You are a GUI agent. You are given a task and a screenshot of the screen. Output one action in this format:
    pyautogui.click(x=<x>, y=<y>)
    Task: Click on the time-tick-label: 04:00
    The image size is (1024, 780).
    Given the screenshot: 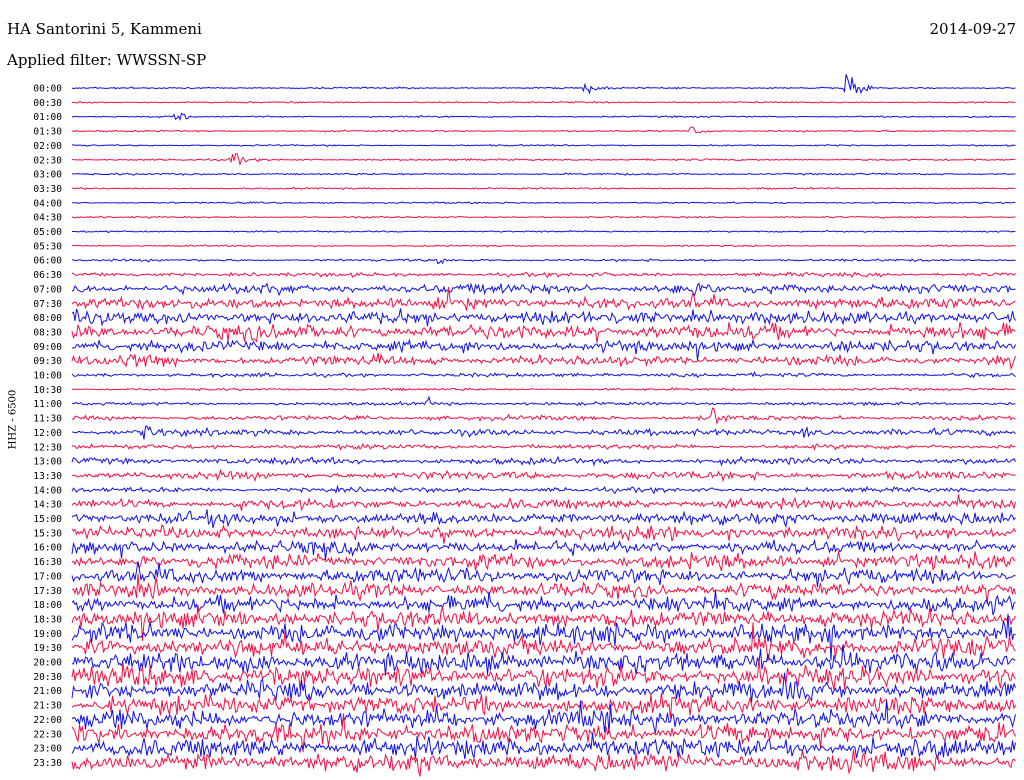 What is the action you would take?
    pyautogui.click(x=47, y=203)
    